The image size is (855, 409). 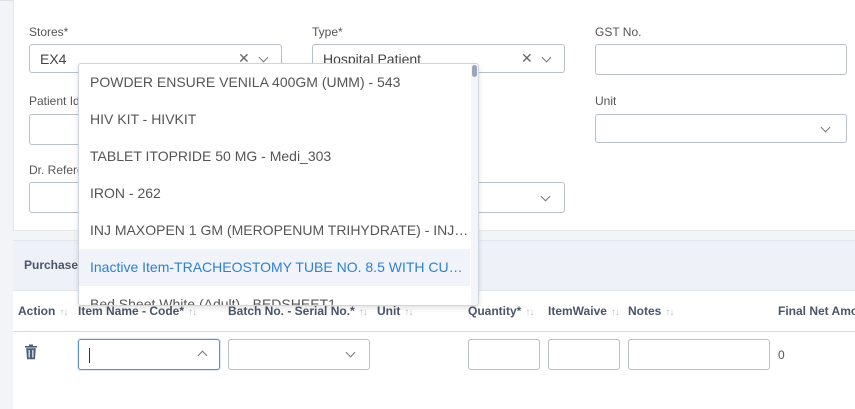 I want to click on itemwaive-input, so click(x=584, y=354).